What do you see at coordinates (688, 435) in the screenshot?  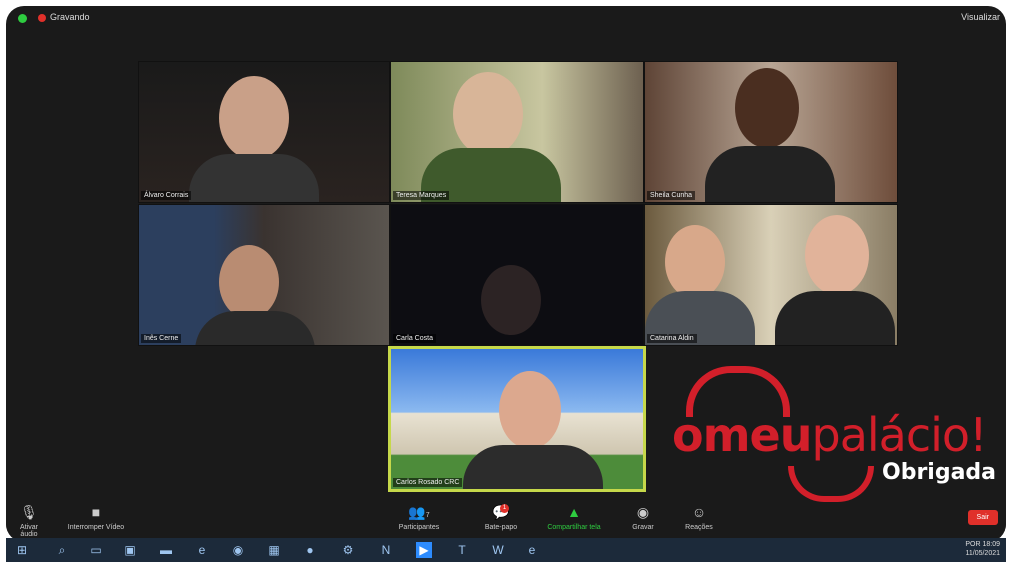 I see `logo-o: o` at bounding box center [688, 435].